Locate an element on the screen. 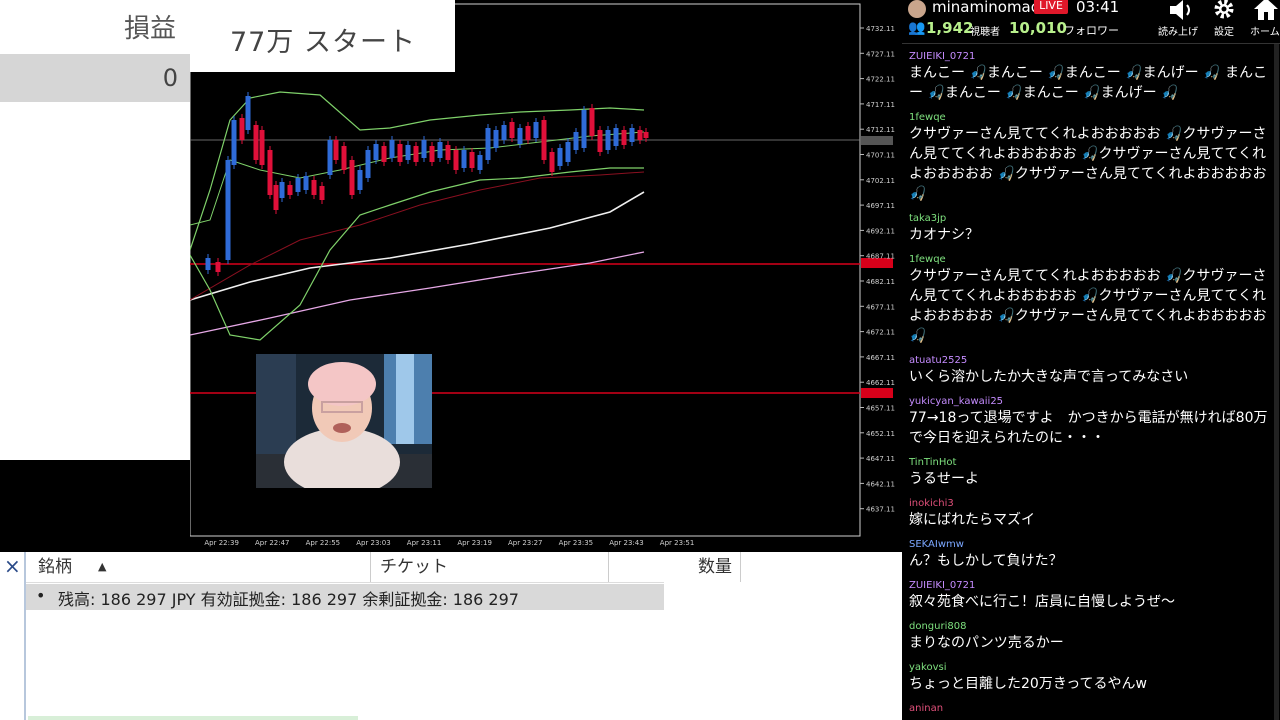 The height and width of the screenshot is (720, 1280). chat-username: atuatu2525 is located at coordinates (1090, 360).